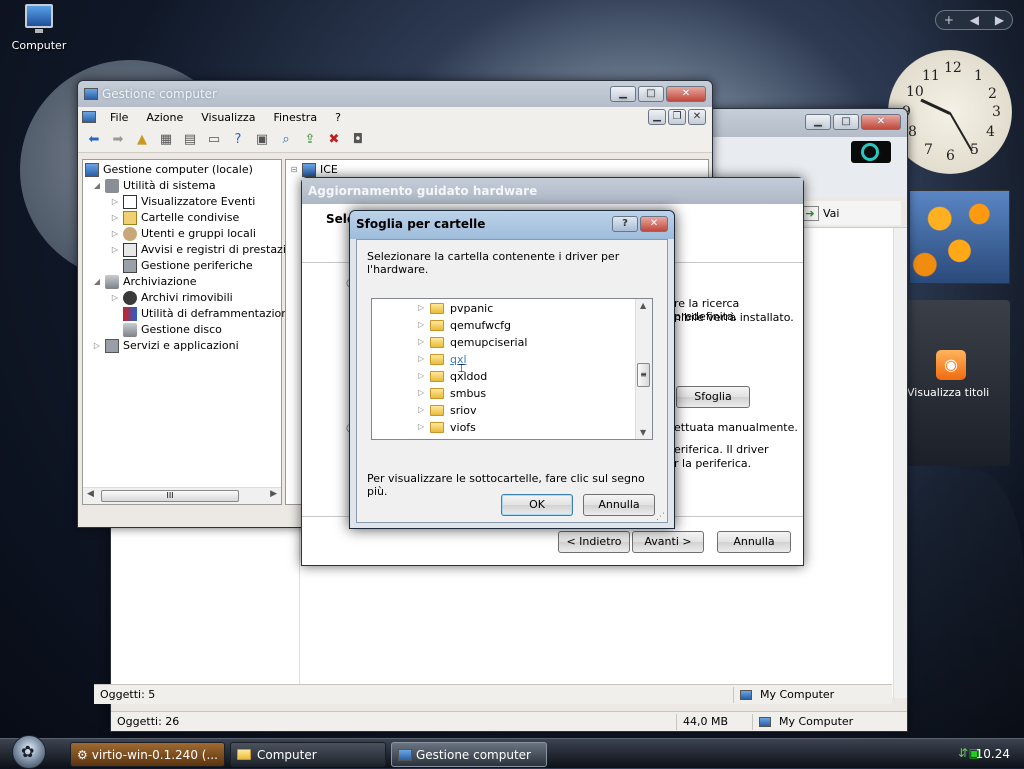 The width and height of the screenshot is (1024, 769). I want to click on back-button: < Indietro, so click(594, 542).